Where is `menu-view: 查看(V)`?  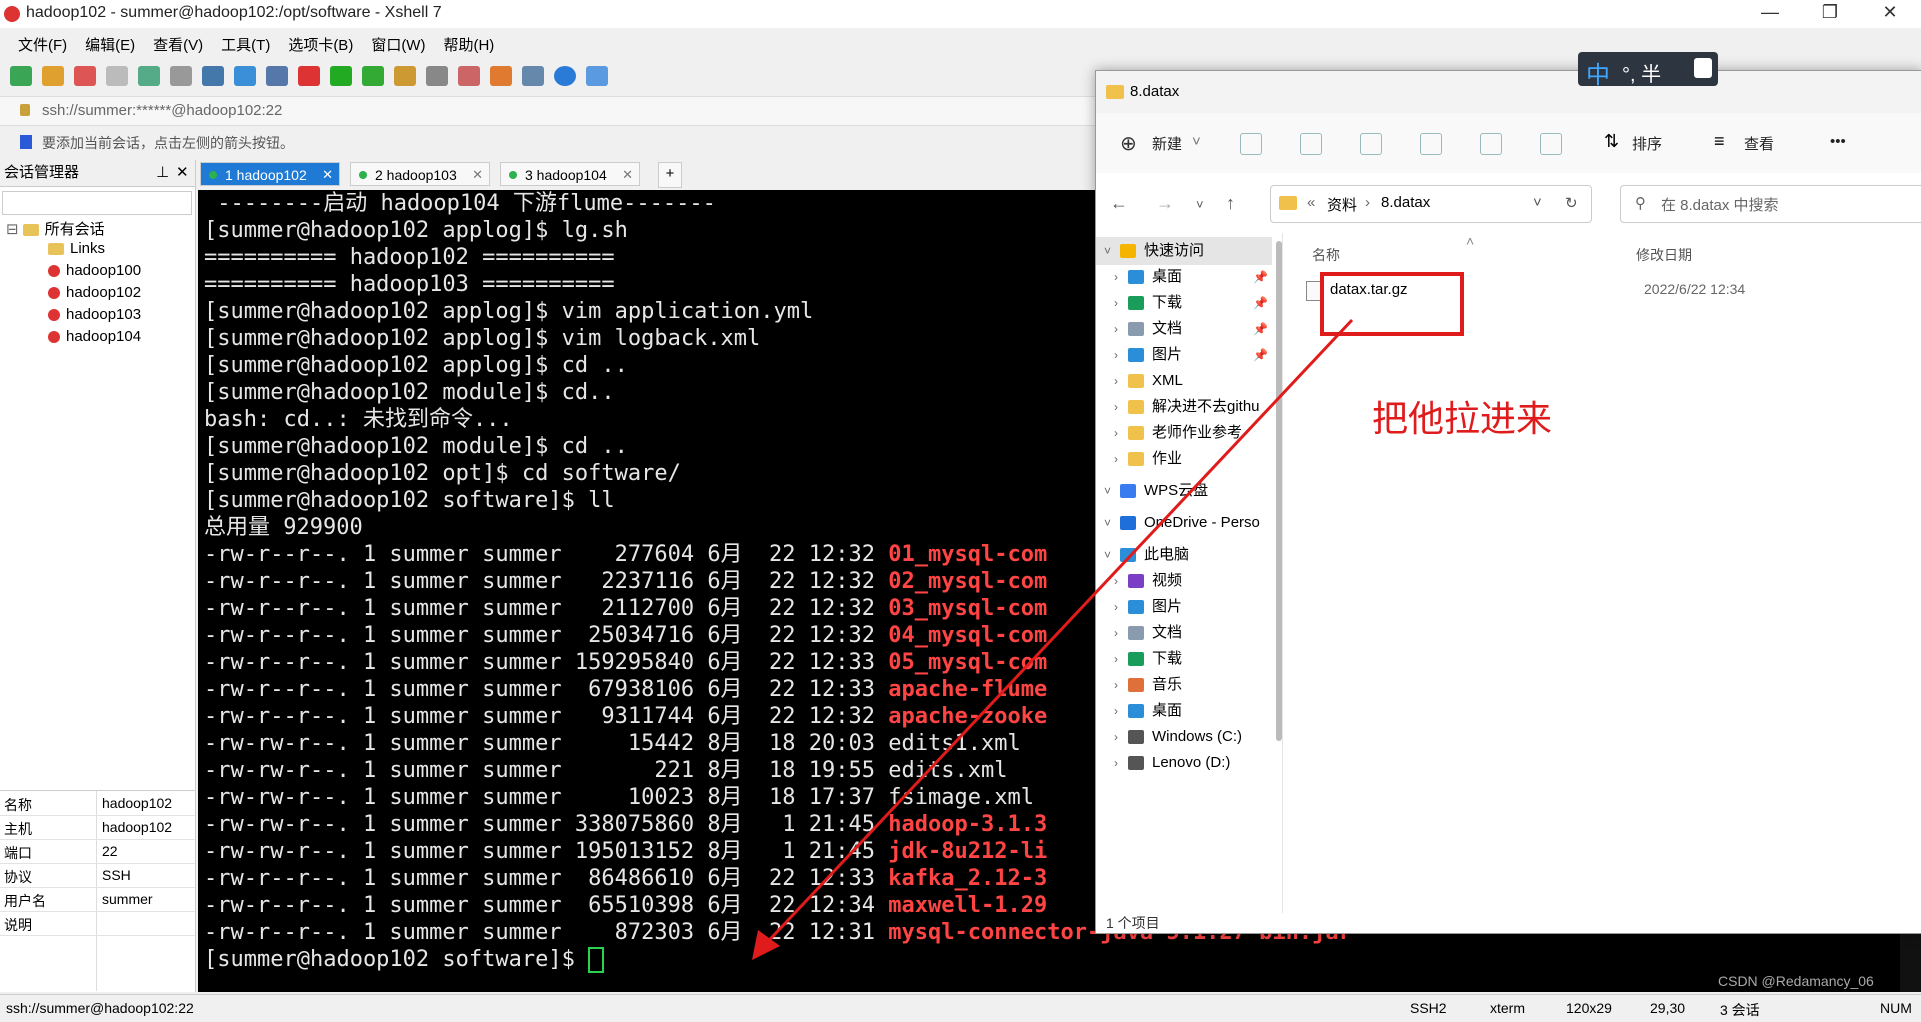 menu-view: 查看(V) is located at coordinates (178, 44).